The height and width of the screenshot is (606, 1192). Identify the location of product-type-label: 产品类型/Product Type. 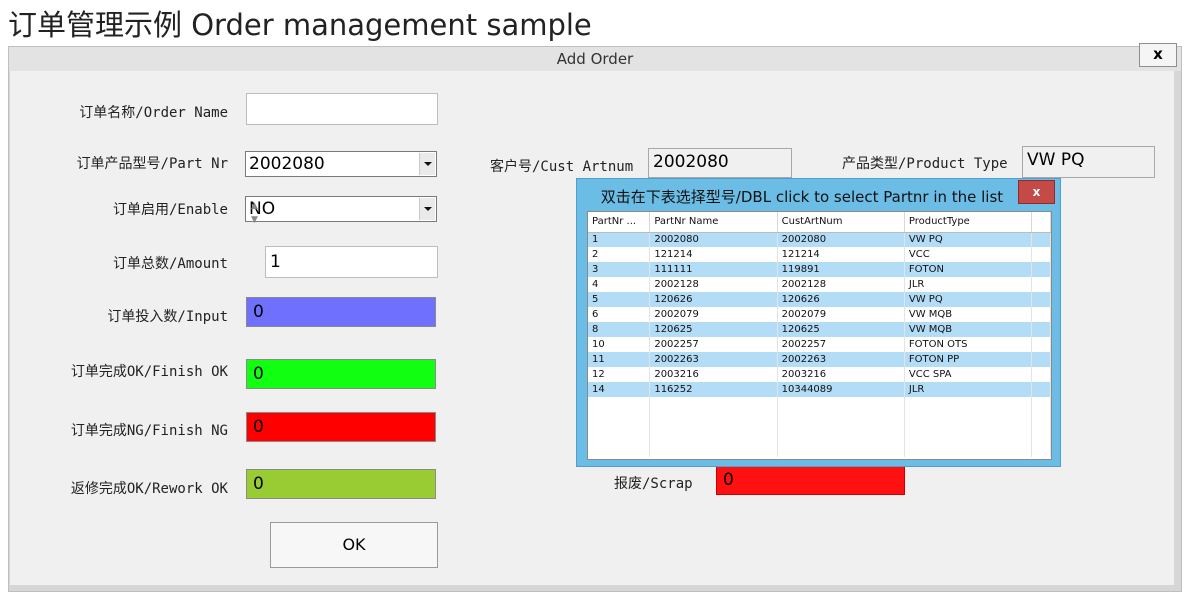
(925, 164).